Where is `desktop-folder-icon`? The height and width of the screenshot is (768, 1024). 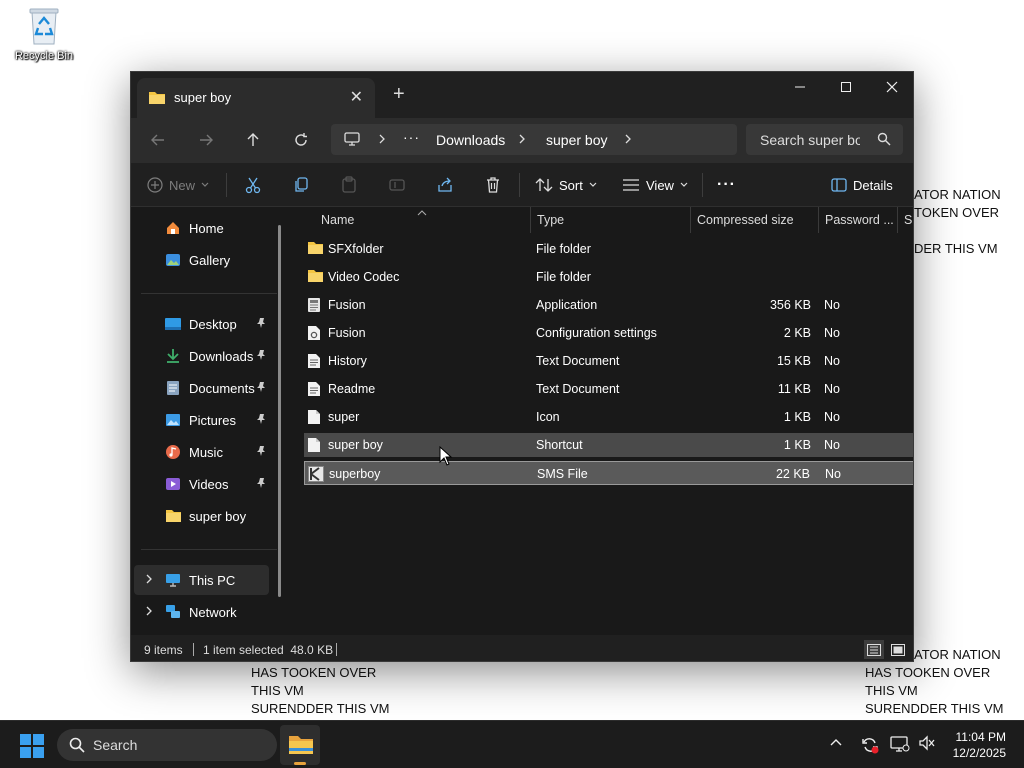 desktop-folder-icon is located at coordinates (173, 324).